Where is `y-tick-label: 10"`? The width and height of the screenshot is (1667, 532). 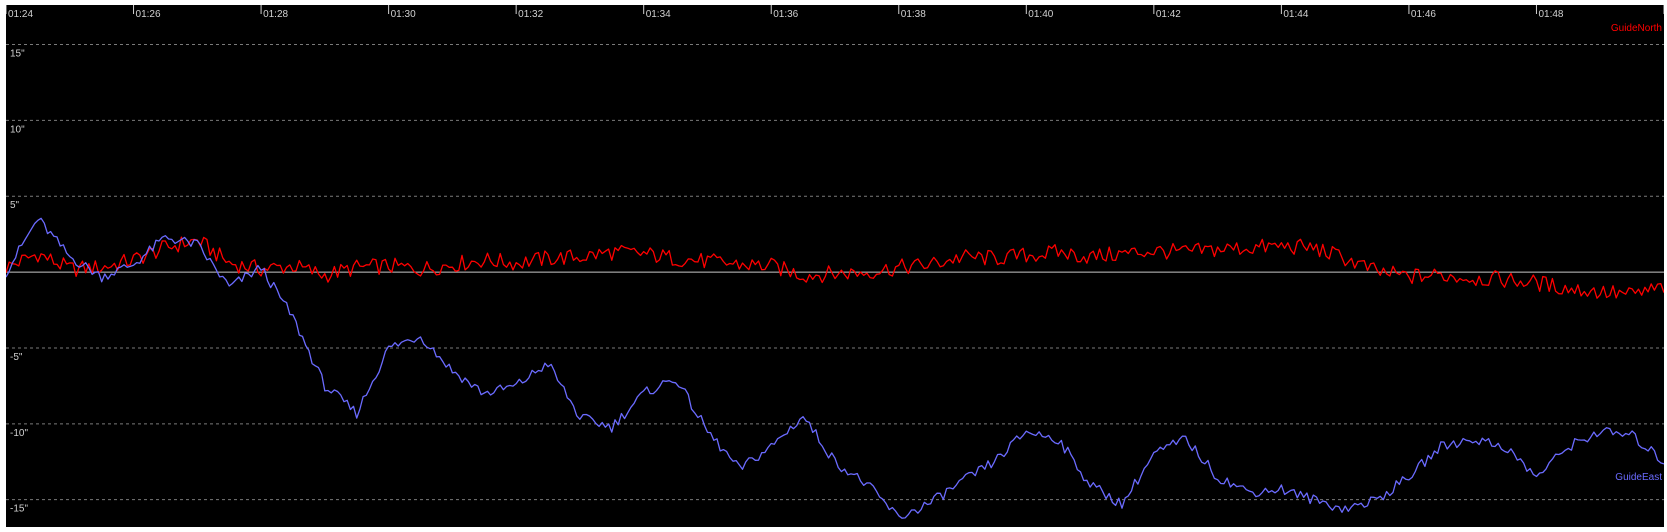 y-tick-label: 10" is located at coordinates (17, 129).